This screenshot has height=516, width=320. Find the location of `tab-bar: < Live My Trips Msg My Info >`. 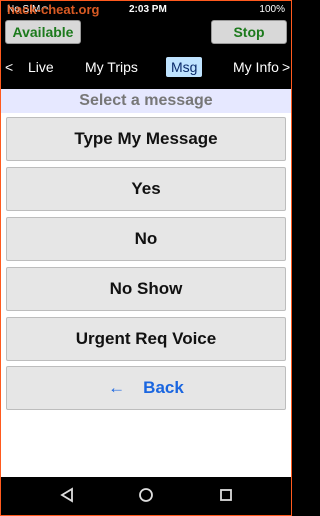

tab-bar: < Live My Trips Msg My Info > is located at coordinates (146, 67).